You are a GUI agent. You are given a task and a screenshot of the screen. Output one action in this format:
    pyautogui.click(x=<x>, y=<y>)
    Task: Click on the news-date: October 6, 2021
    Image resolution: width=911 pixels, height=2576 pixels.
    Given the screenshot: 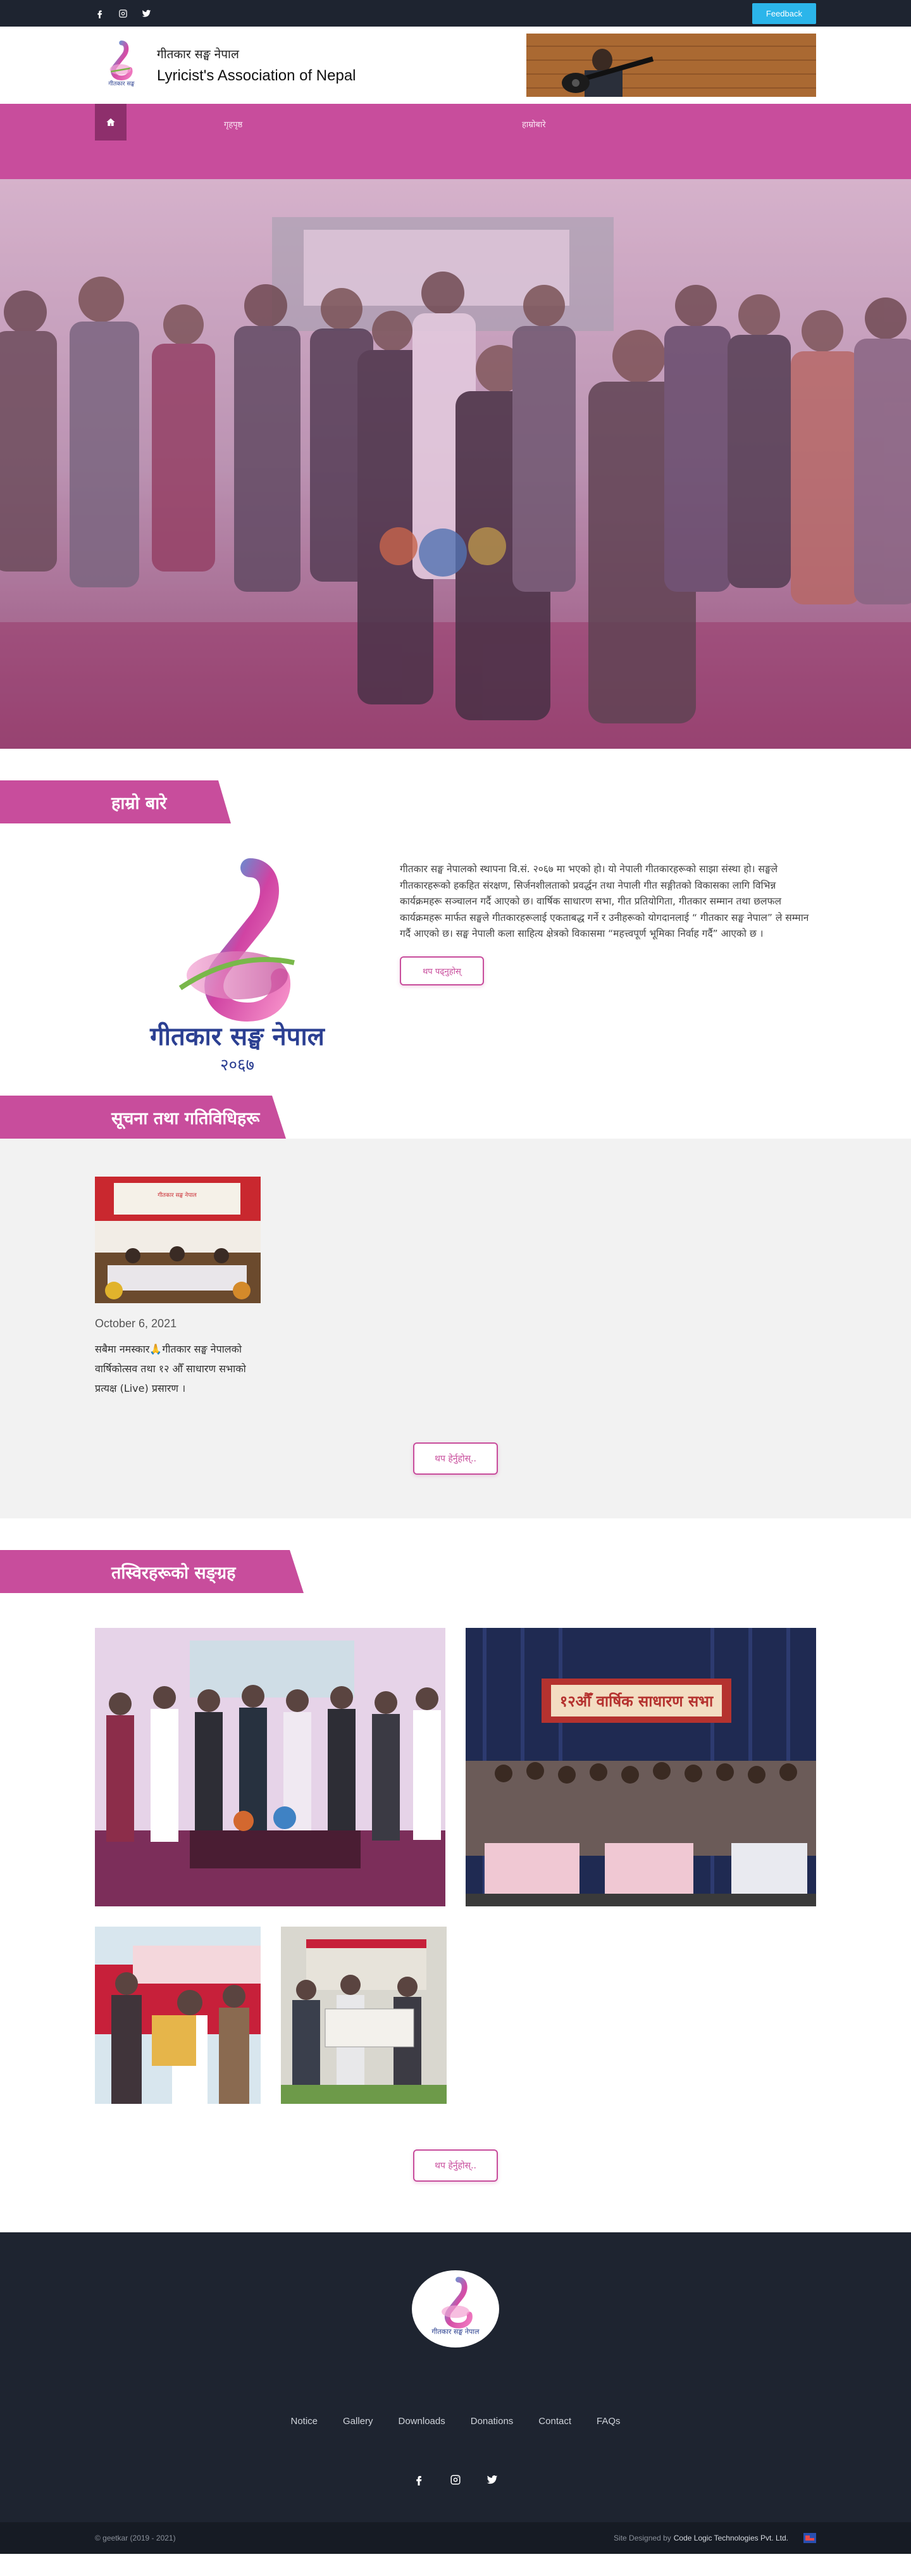 What is the action you would take?
    pyautogui.click(x=136, y=1323)
    